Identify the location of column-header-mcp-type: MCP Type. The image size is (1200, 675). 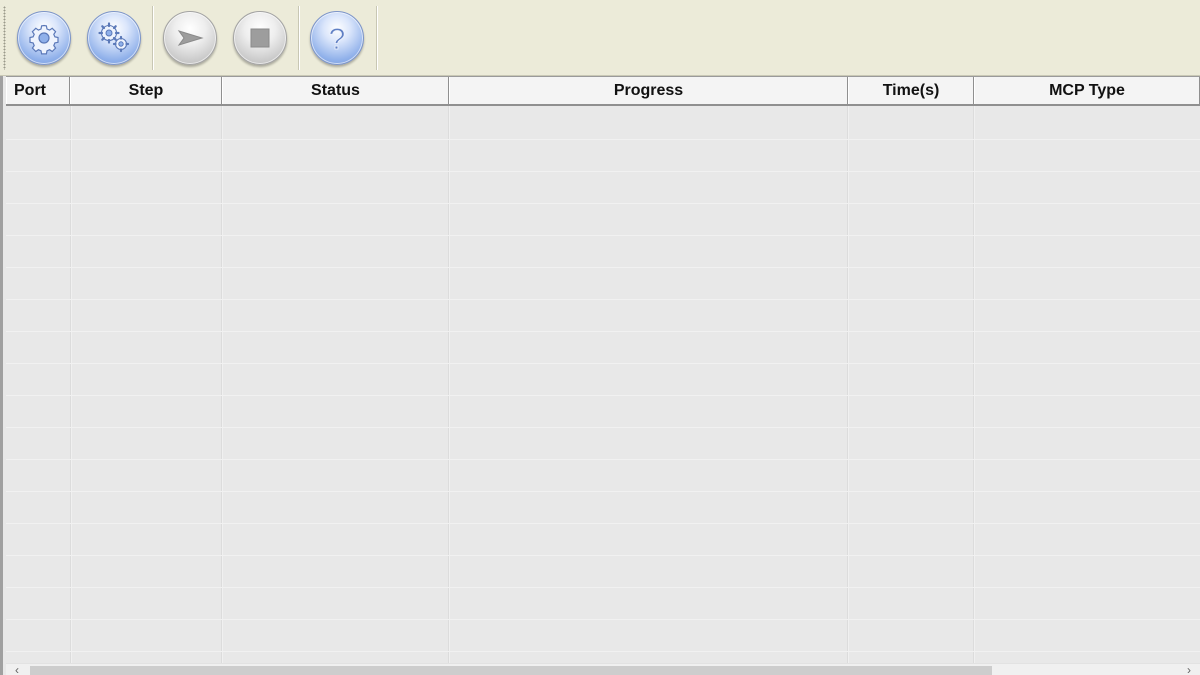
(1087, 90).